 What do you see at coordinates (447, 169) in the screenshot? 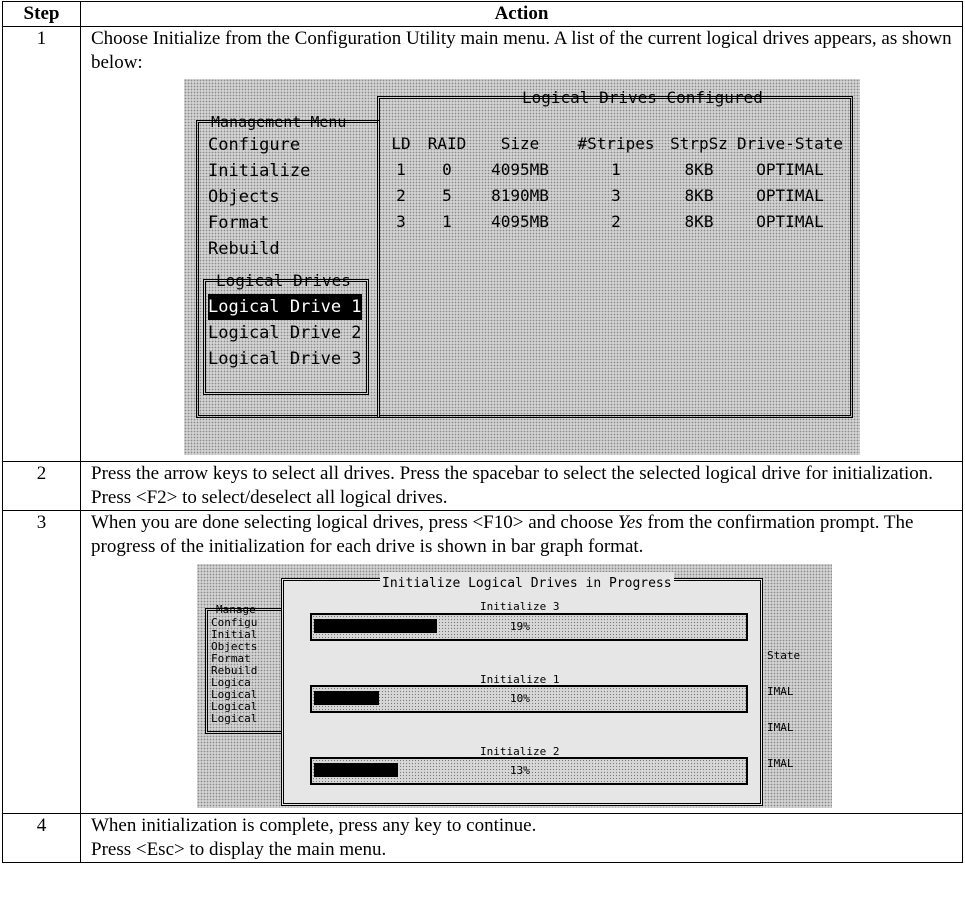
I see `cell-raid: 0` at bounding box center [447, 169].